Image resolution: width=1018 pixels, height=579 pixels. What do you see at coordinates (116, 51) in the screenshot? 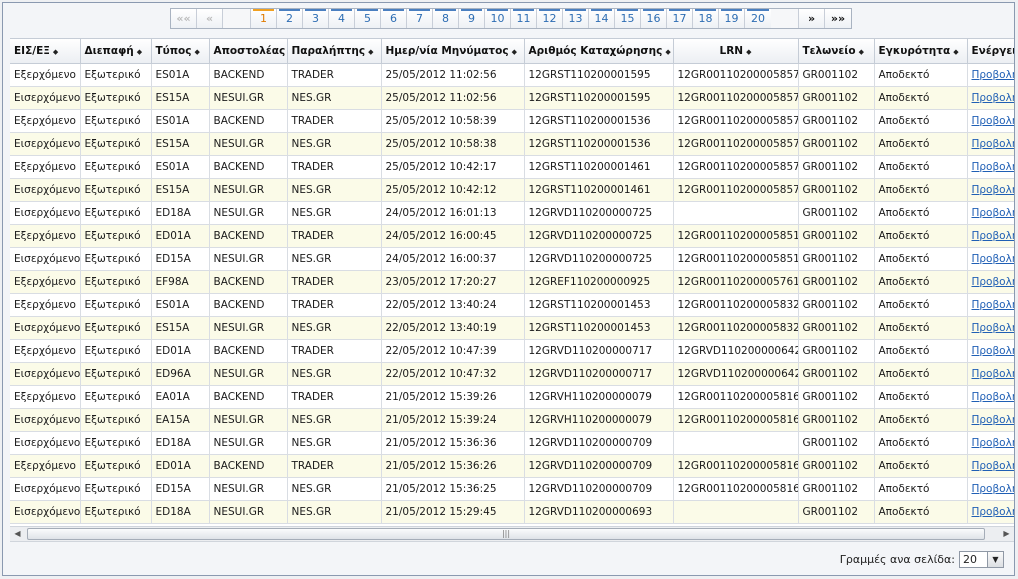
I see `column-header: Διεπαφή ◆` at bounding box center [116, 51].